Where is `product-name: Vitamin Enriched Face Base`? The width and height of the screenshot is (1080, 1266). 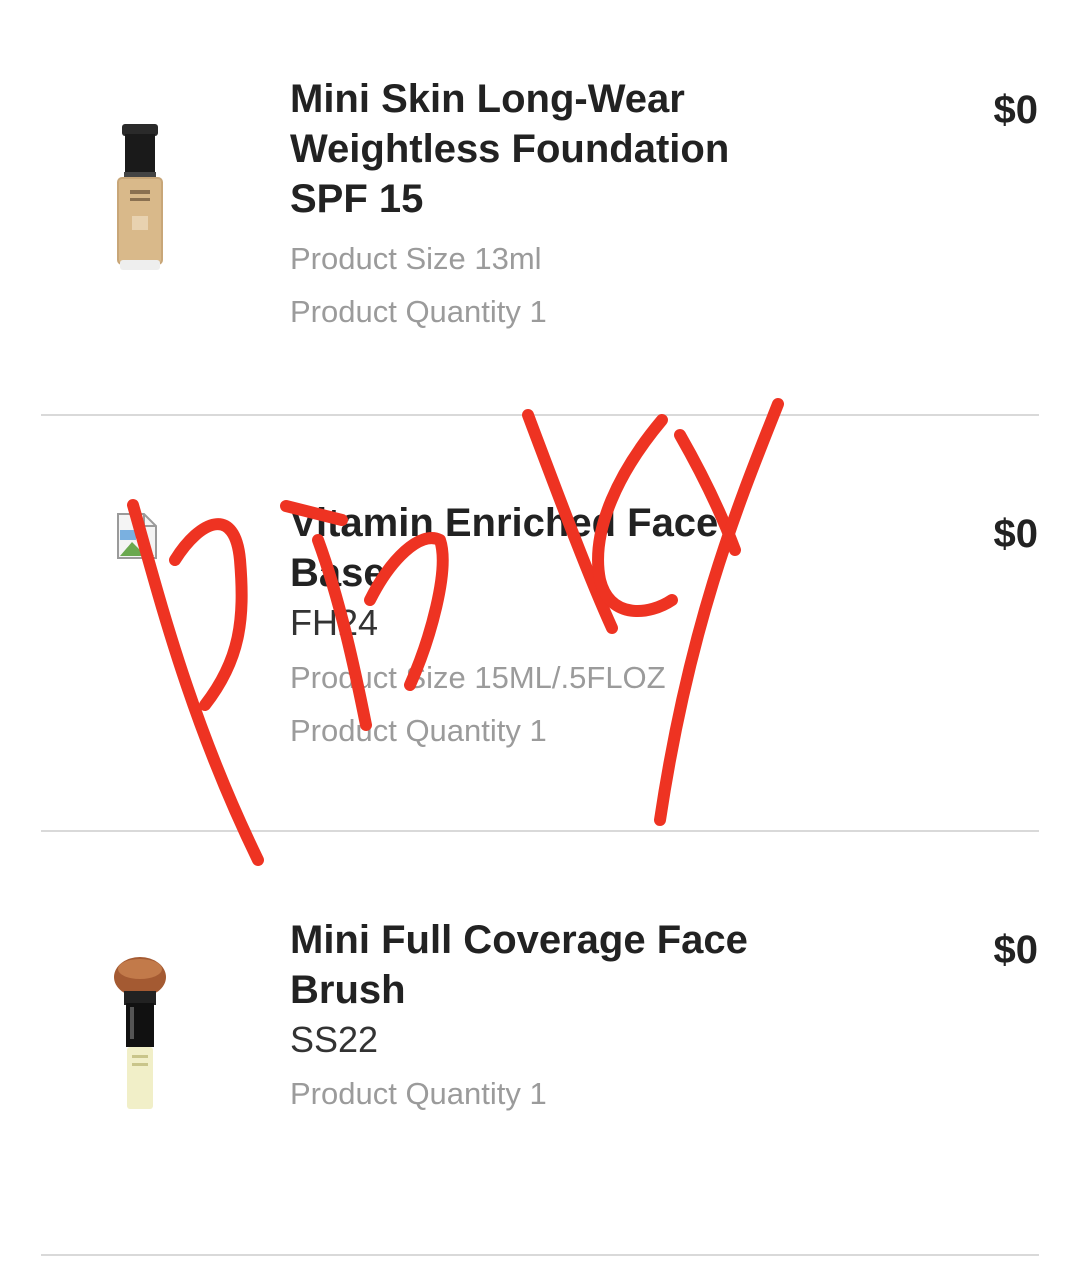
product-name: Vitamin Enriched Face Base is located at coordinates (550, 548).